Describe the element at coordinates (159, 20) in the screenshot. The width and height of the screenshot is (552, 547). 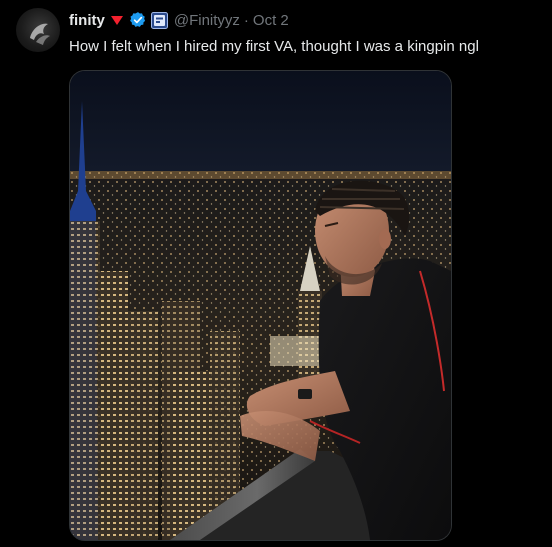
I see `affiliate-badge-icon` at that location.